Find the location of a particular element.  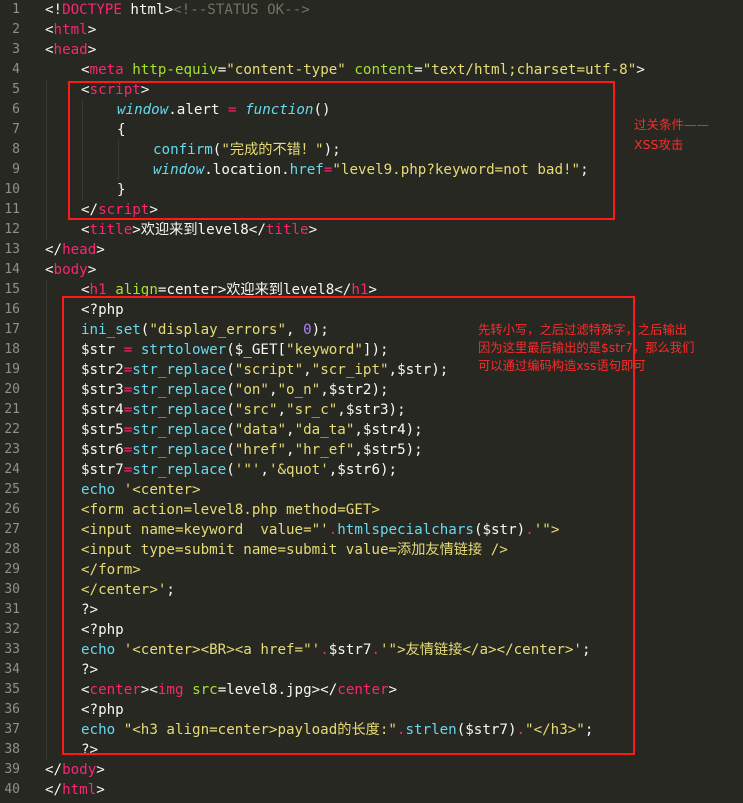

code-text: </body> is located at coordinates (75, 770).